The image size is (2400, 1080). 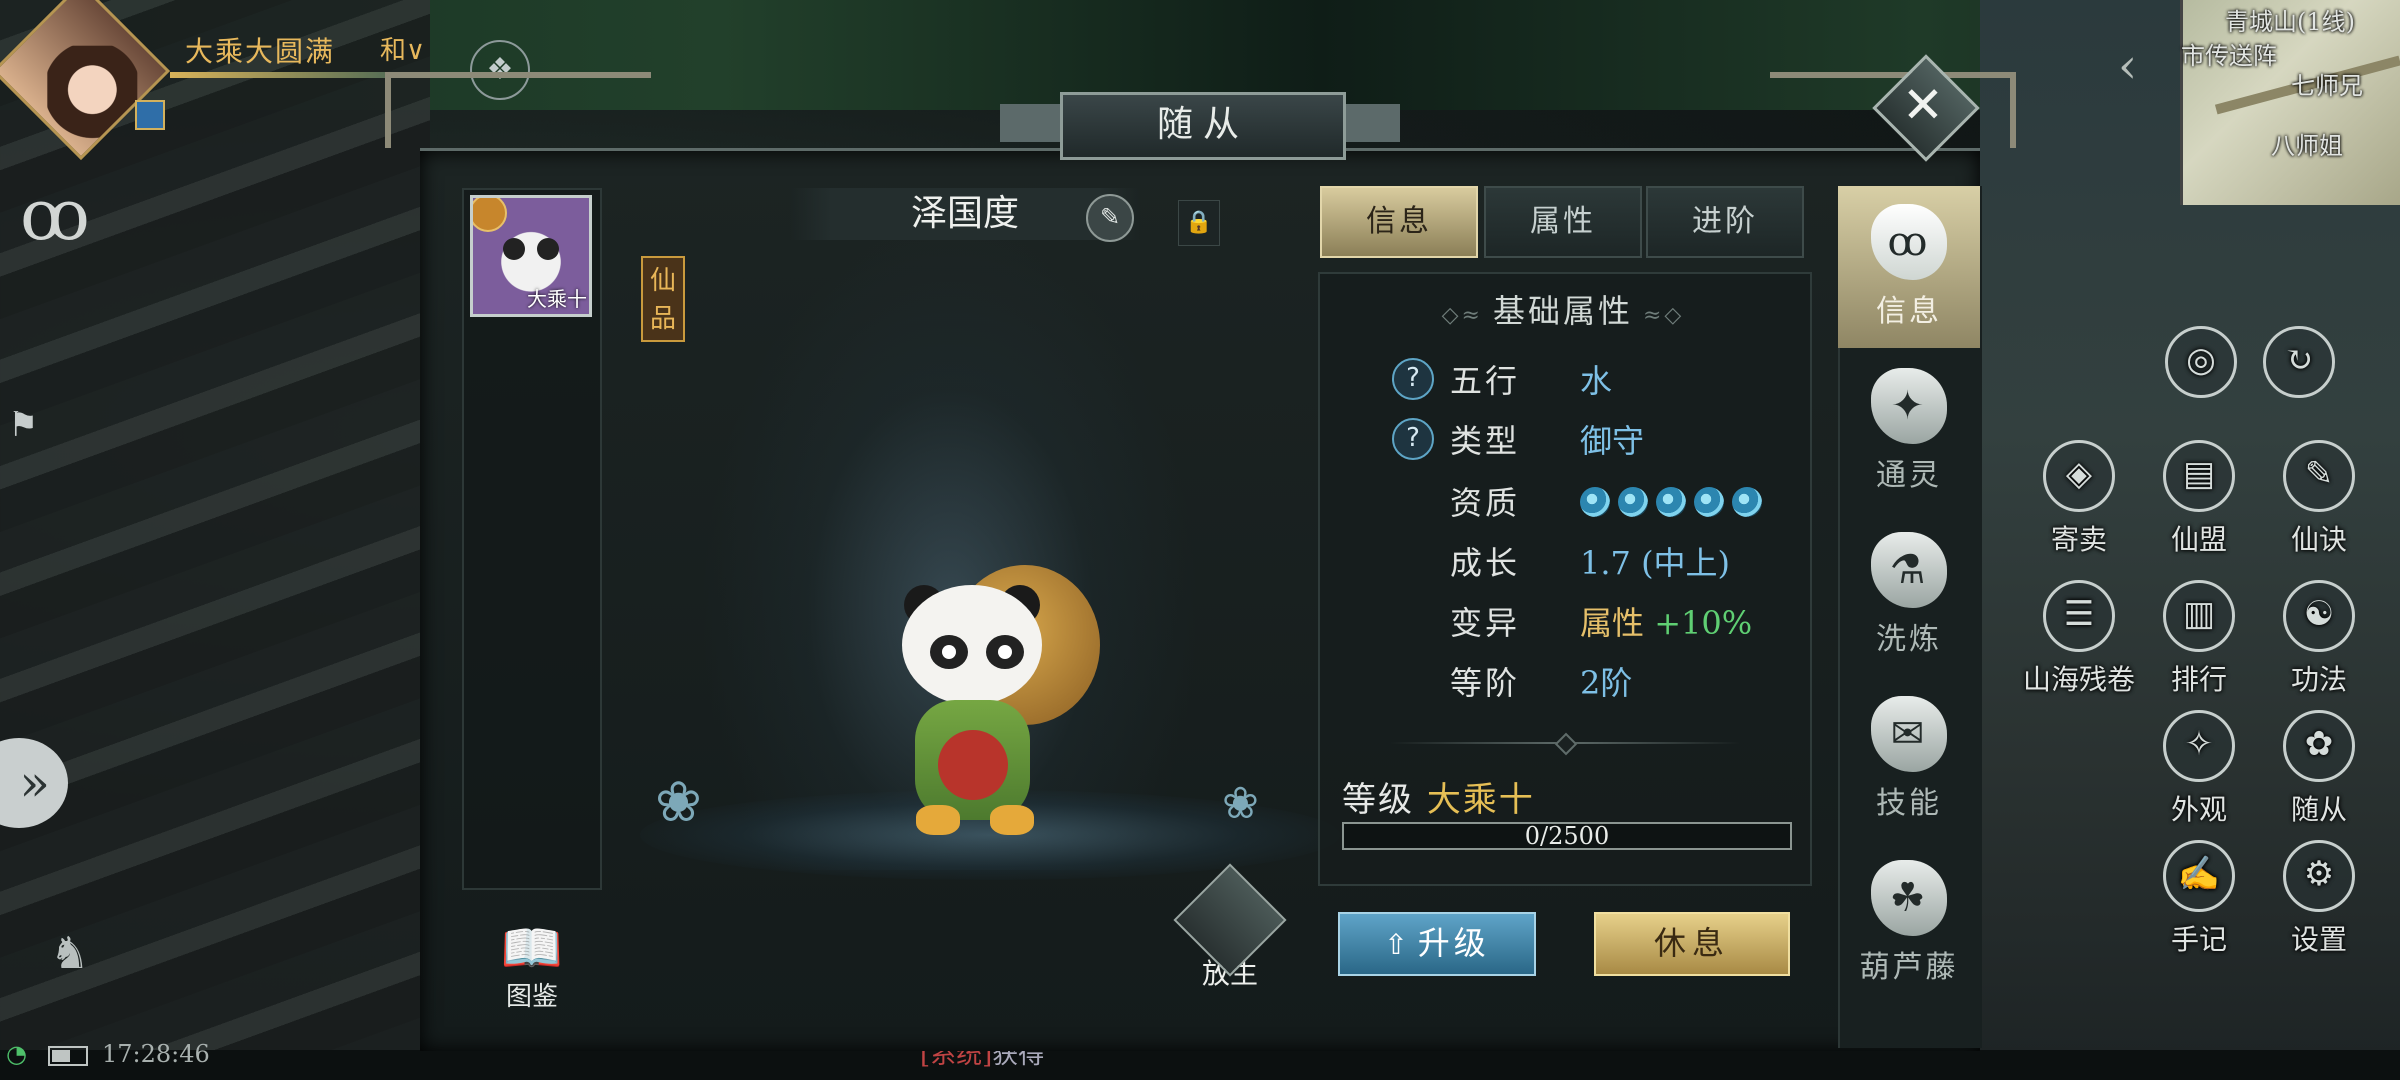 I want to click on release-button: 放生, so click(x=1230, y=927).